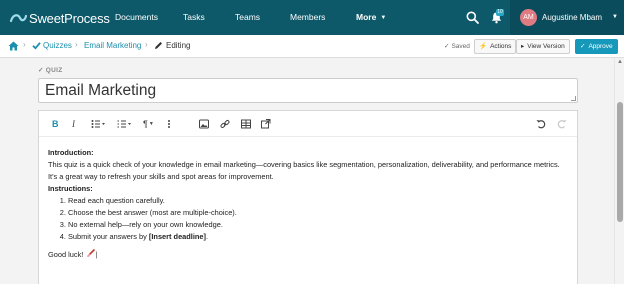 The width and height of the screenshot is (624, 284). Describe the element at coordinates (69, 18) in the screenshot. I see `brand-name: SweetProcess` at that location.